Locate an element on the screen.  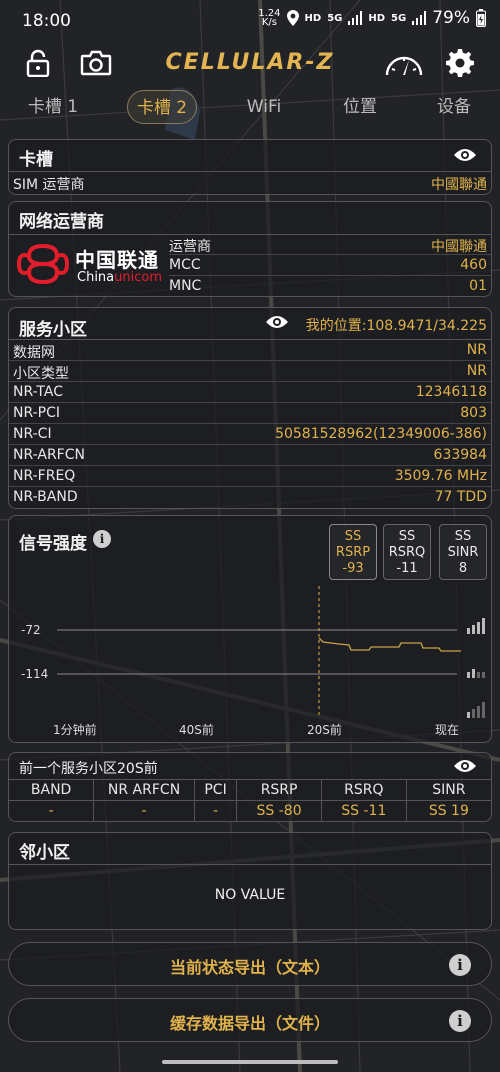
operator-info-rows: 运营商 中國聯通 MCC 460 MNC 01 is located at coordinates (330, 265).